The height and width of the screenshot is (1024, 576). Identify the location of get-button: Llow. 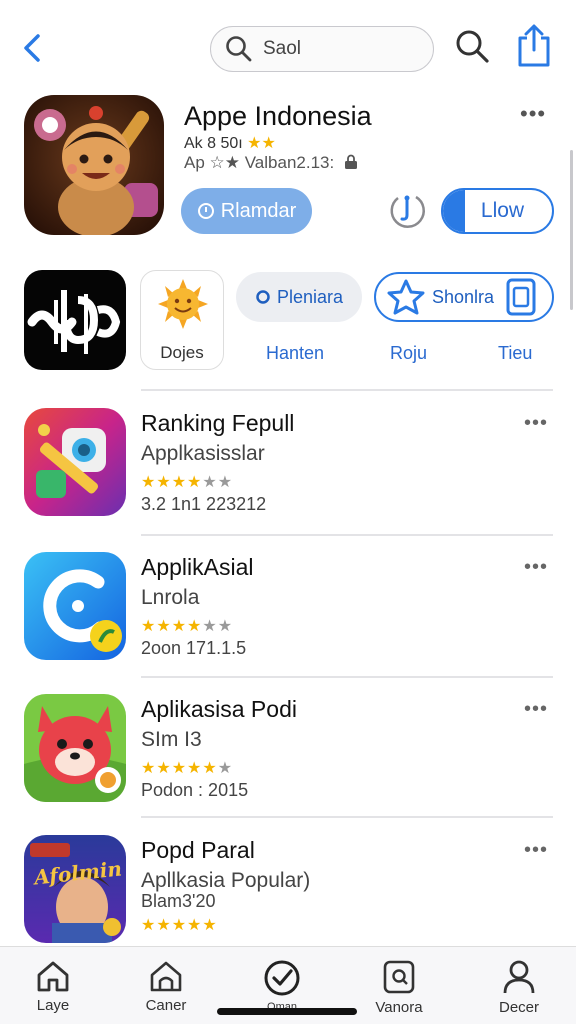
(497, 211).